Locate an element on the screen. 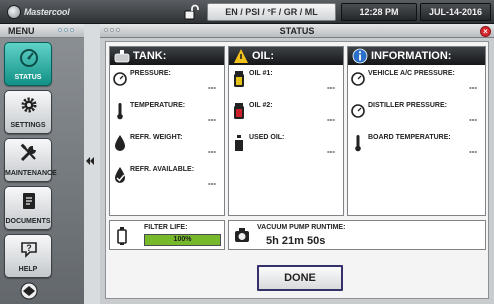  vacuum-pump-icon is located at coordinates (242, 235).